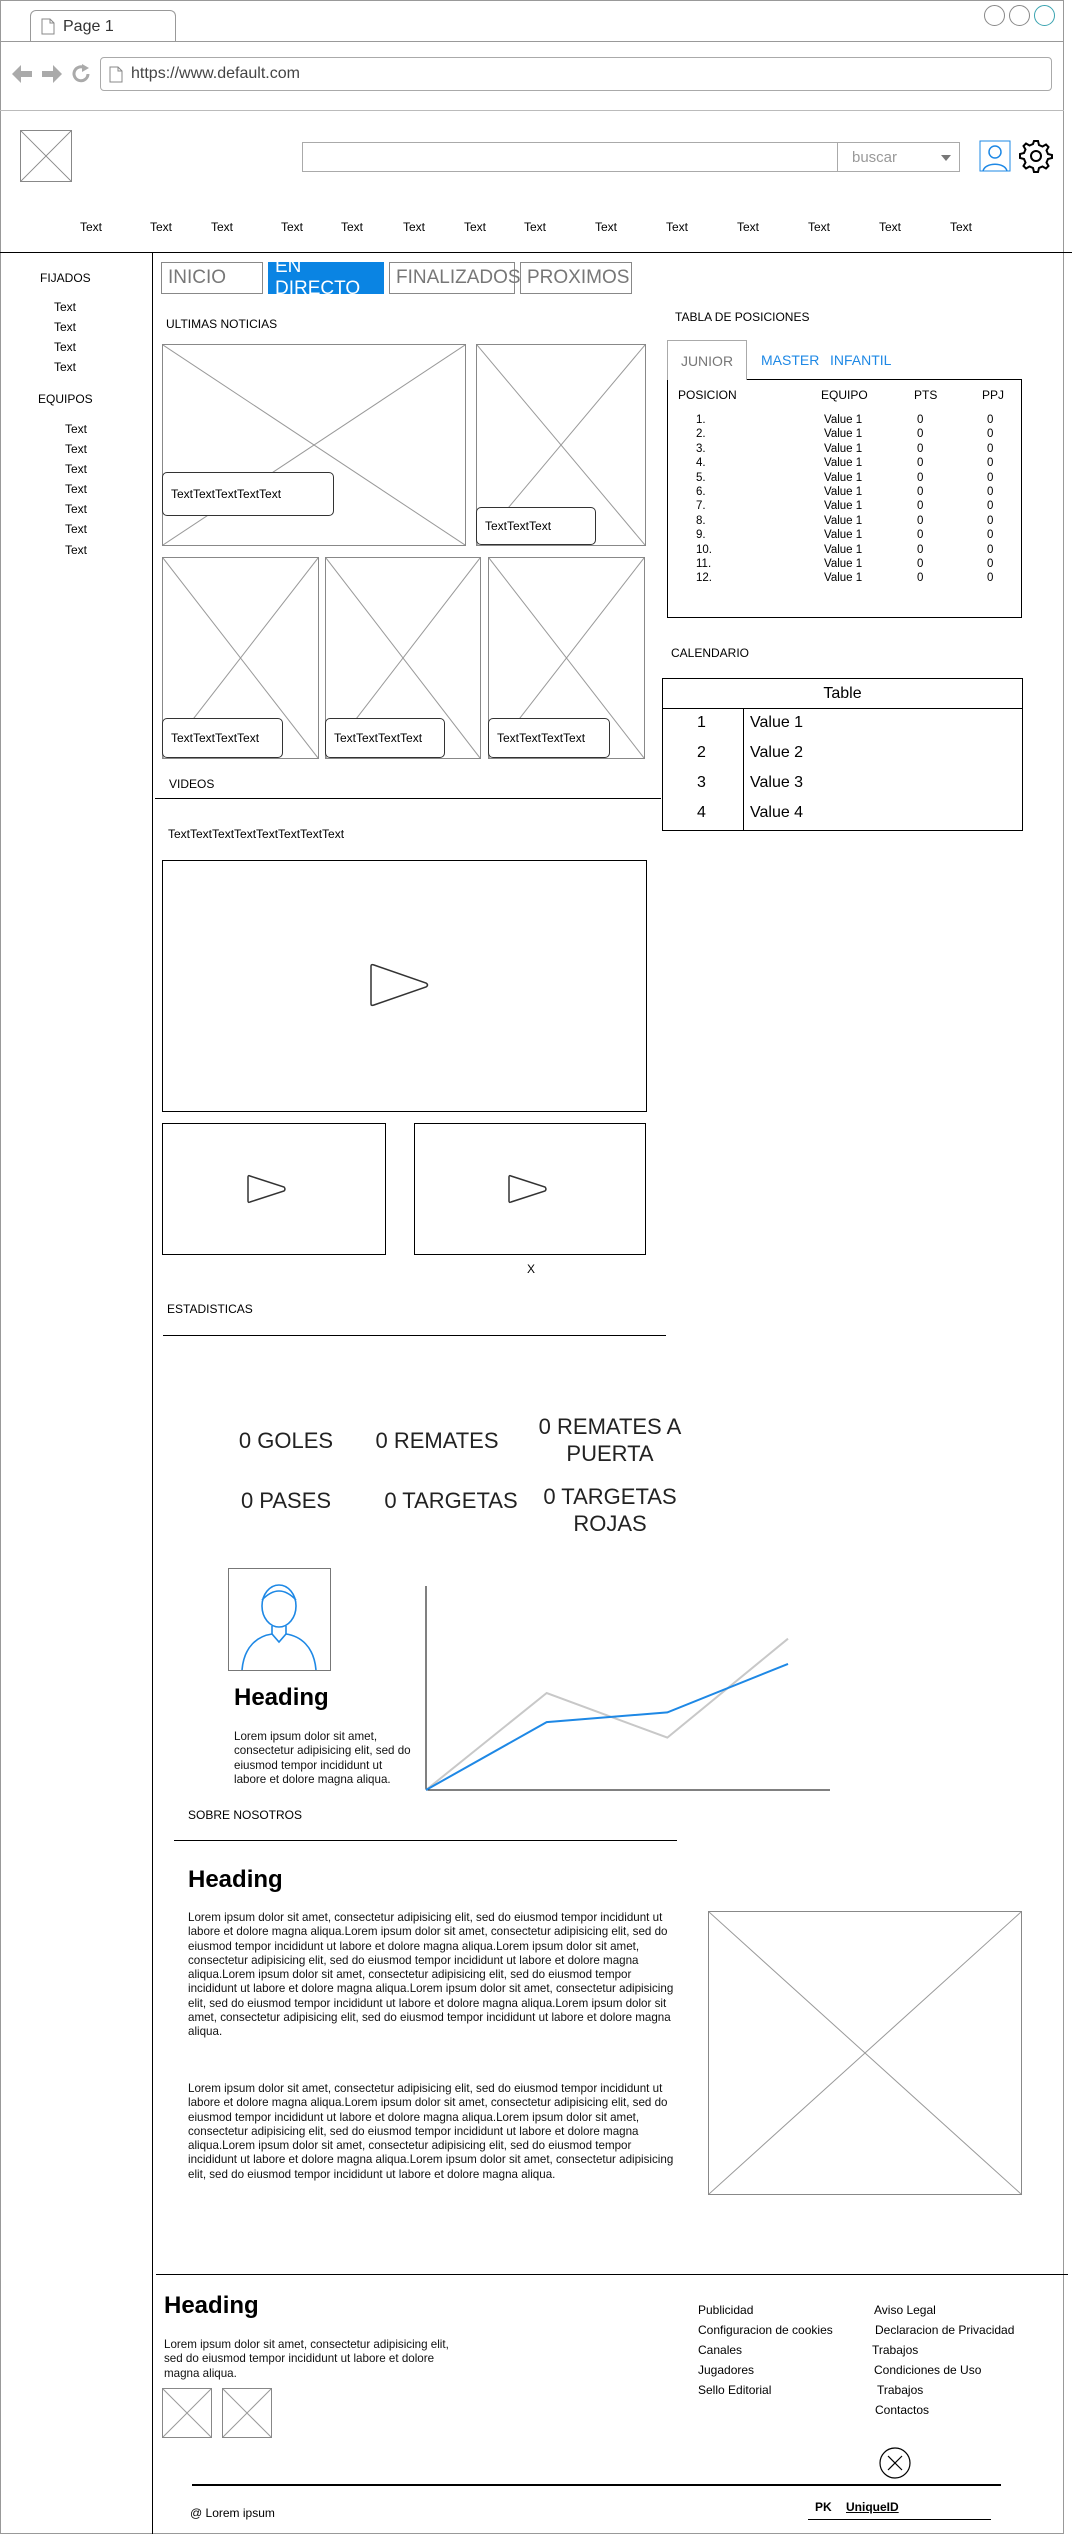 This screenshot has width=1072, height=2534. Describe the element at coordinates (725, 2310) in the screenshot. I see `footer-link: Publicidad` at that location.